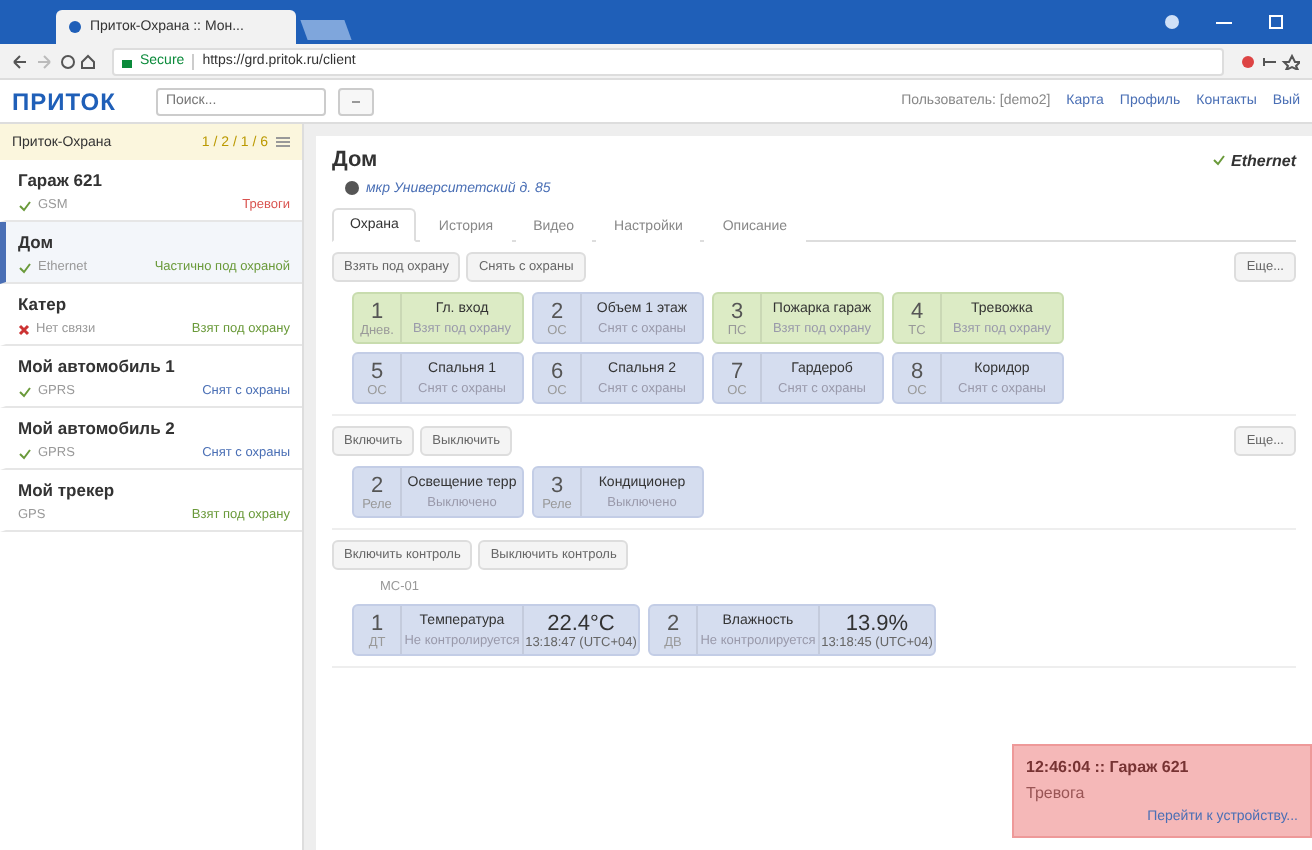 Image resolution: width=1312 pixels, height=850 pixels. Describe the element at coordinates (54, 61) in the screenshot. I see `navigation-icons` at that location.